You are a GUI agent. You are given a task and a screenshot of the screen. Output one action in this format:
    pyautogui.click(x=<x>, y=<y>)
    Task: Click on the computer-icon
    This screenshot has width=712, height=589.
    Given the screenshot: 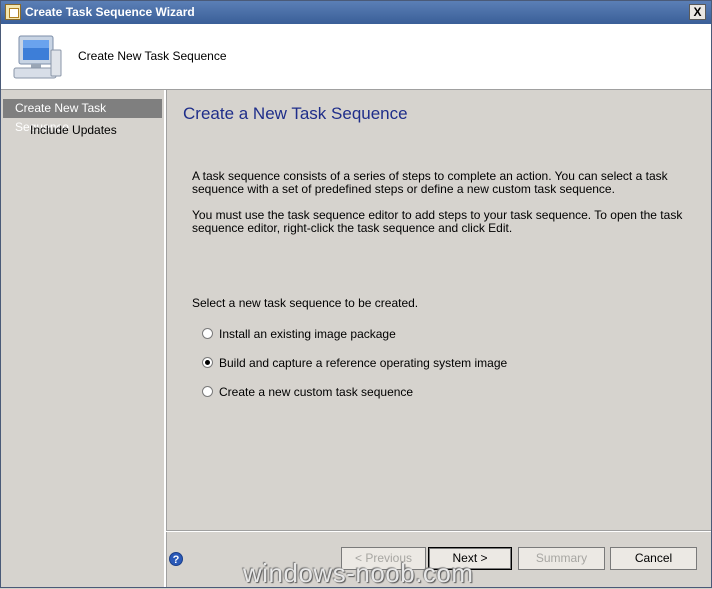 What is the action you would take?
    pyautogui.click(x=37, y=57)
    